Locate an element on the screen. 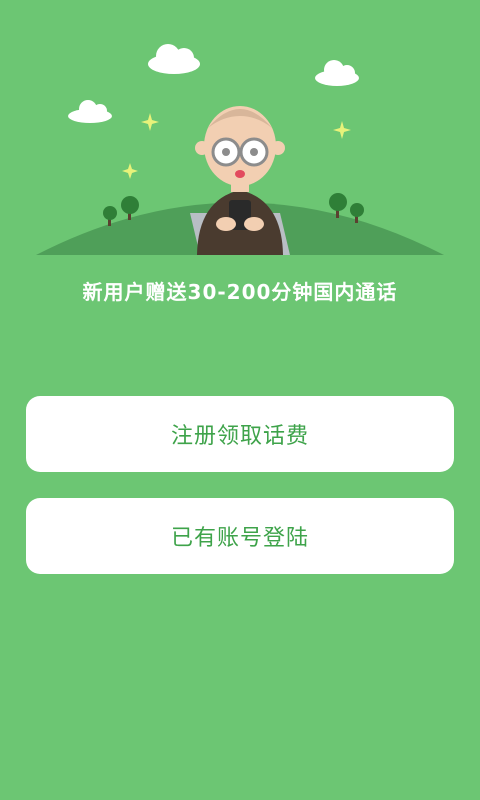  promo-tagline: 新用户赠送30-200分钟国内通话 is located at coordinates (240, 292).